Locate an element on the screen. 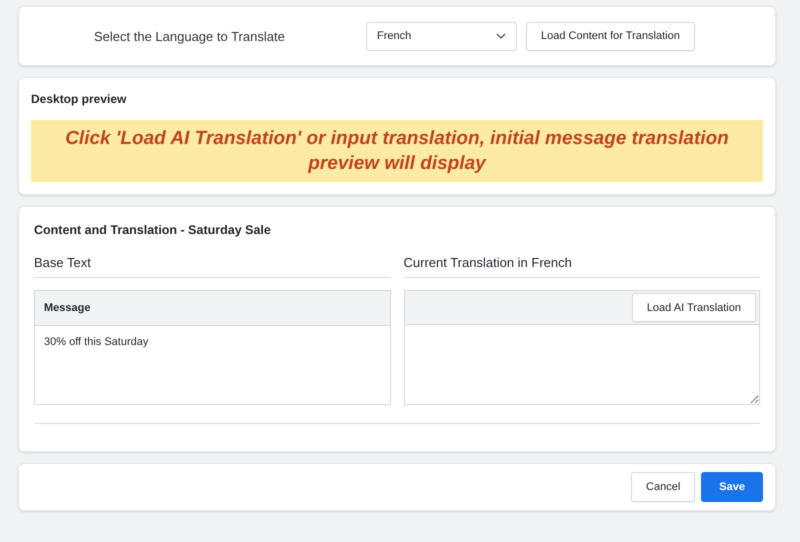 The width and height of the screenshot is (800, 542). preview-message: Click 'Load AI Translation' or input translation, initial message translation preview will display is located at coordinates (397, 151).